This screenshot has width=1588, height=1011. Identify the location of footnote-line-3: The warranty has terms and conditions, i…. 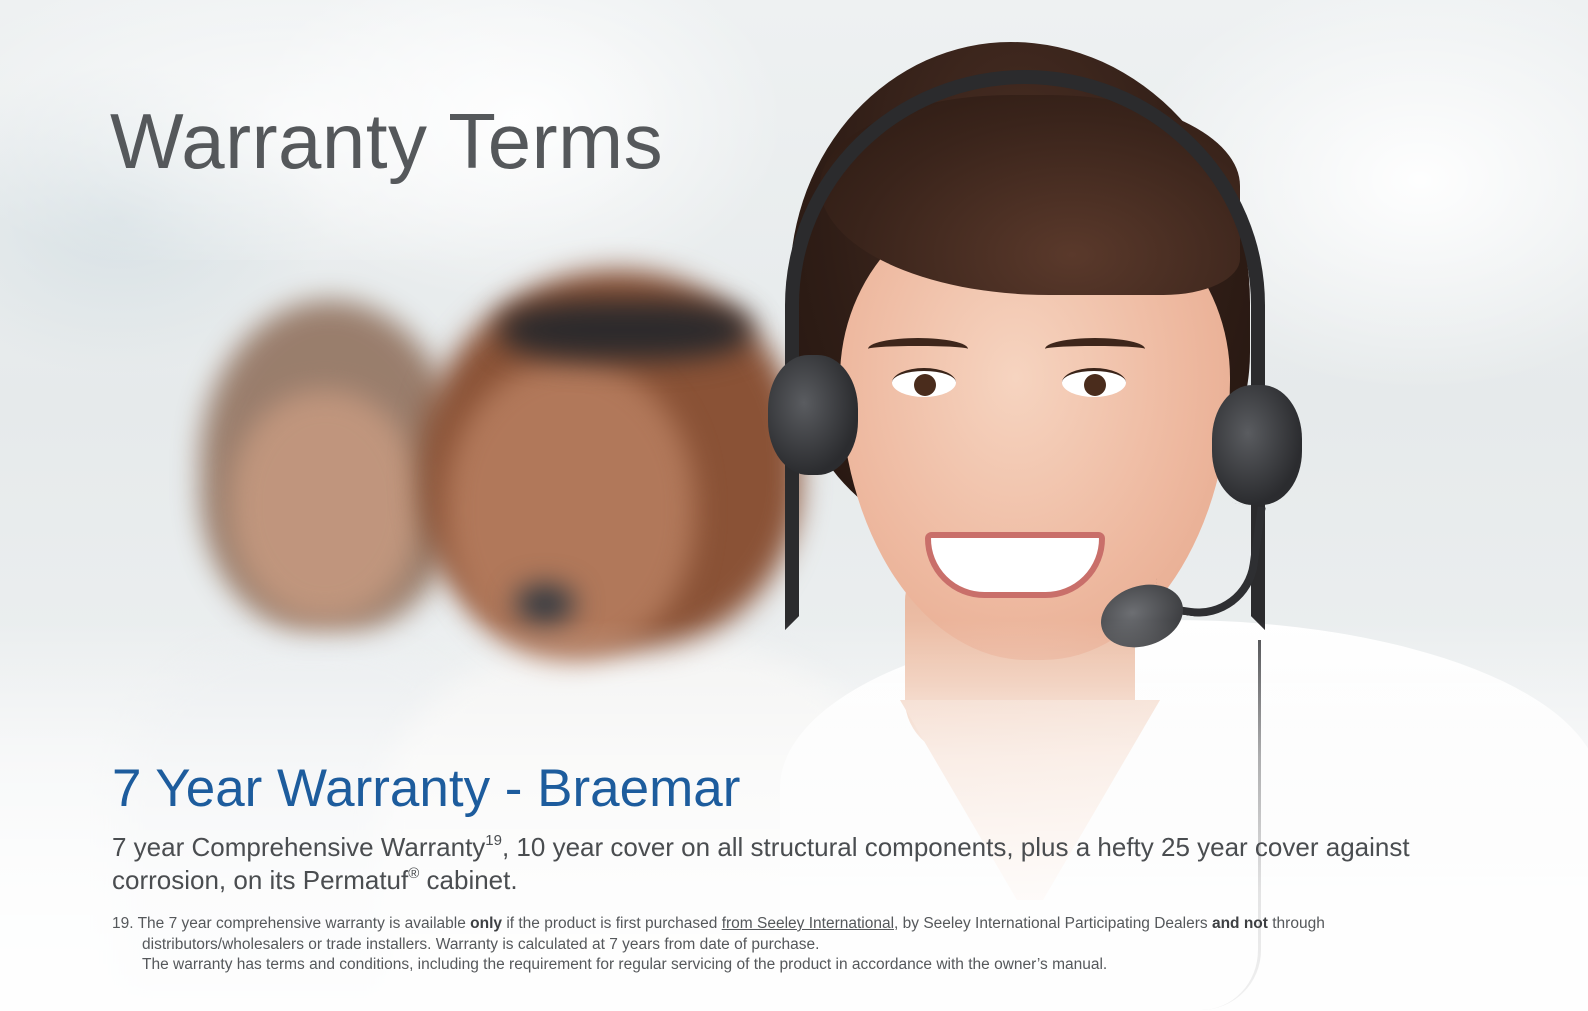
(625, 964).